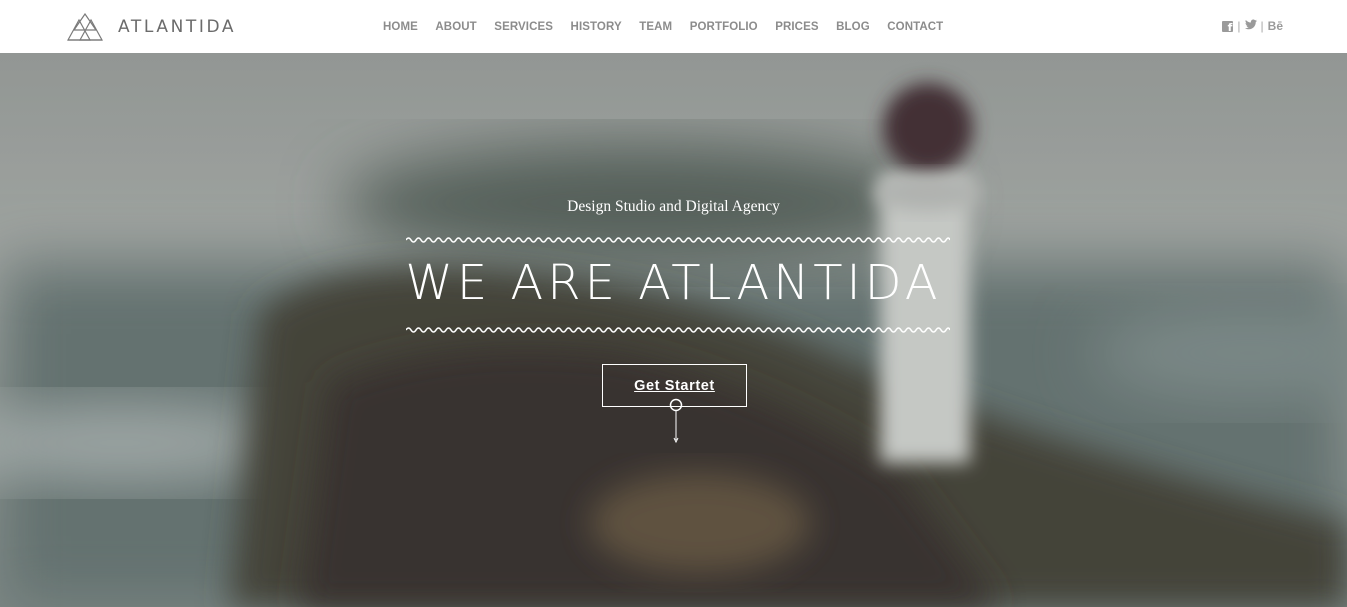 This screenshot has height=607, width=1347. I want to click on nav-item-home: HOME, so click(400, 27).